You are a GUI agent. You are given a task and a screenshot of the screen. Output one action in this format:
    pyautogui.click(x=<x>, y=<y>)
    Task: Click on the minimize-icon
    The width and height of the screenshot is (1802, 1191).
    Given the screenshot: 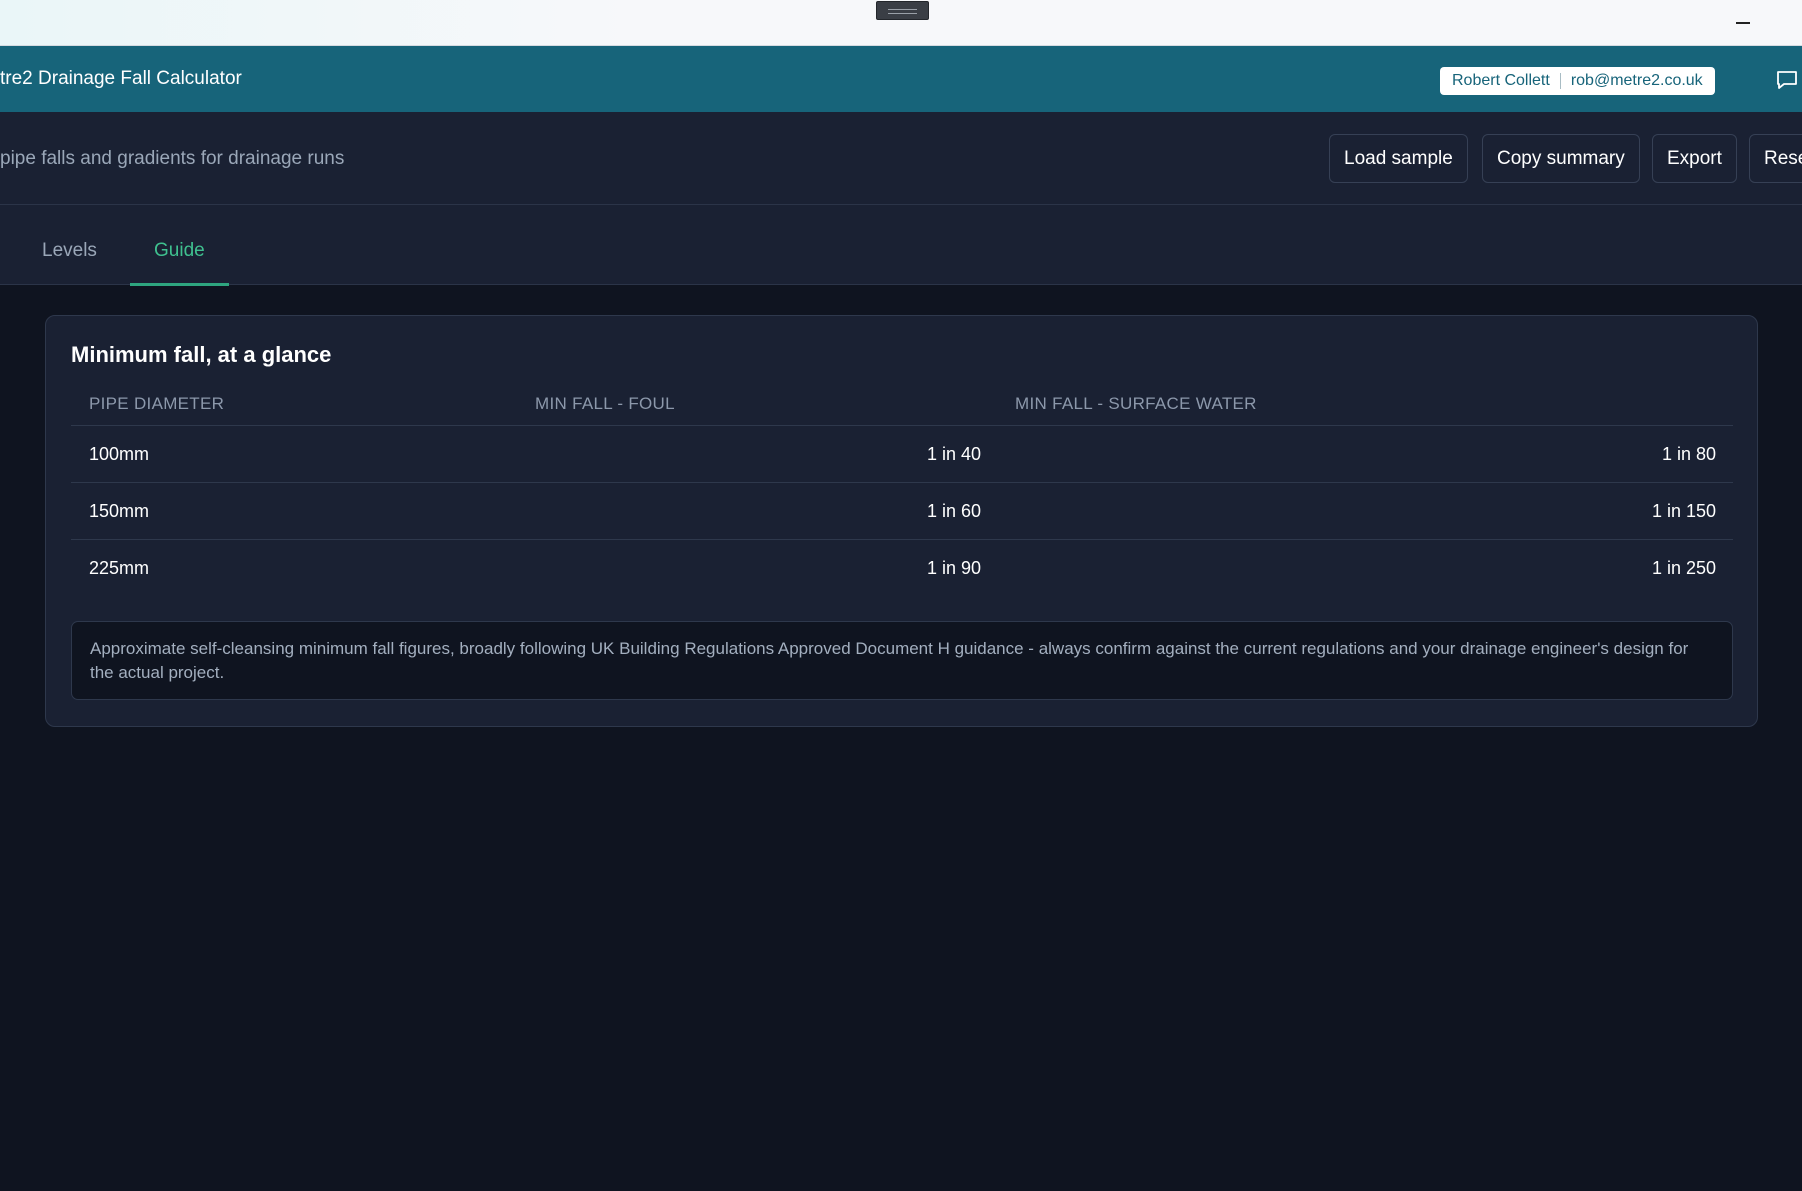 What is the action you would take?
    pyautogui.click(x=1743, y=23)
    